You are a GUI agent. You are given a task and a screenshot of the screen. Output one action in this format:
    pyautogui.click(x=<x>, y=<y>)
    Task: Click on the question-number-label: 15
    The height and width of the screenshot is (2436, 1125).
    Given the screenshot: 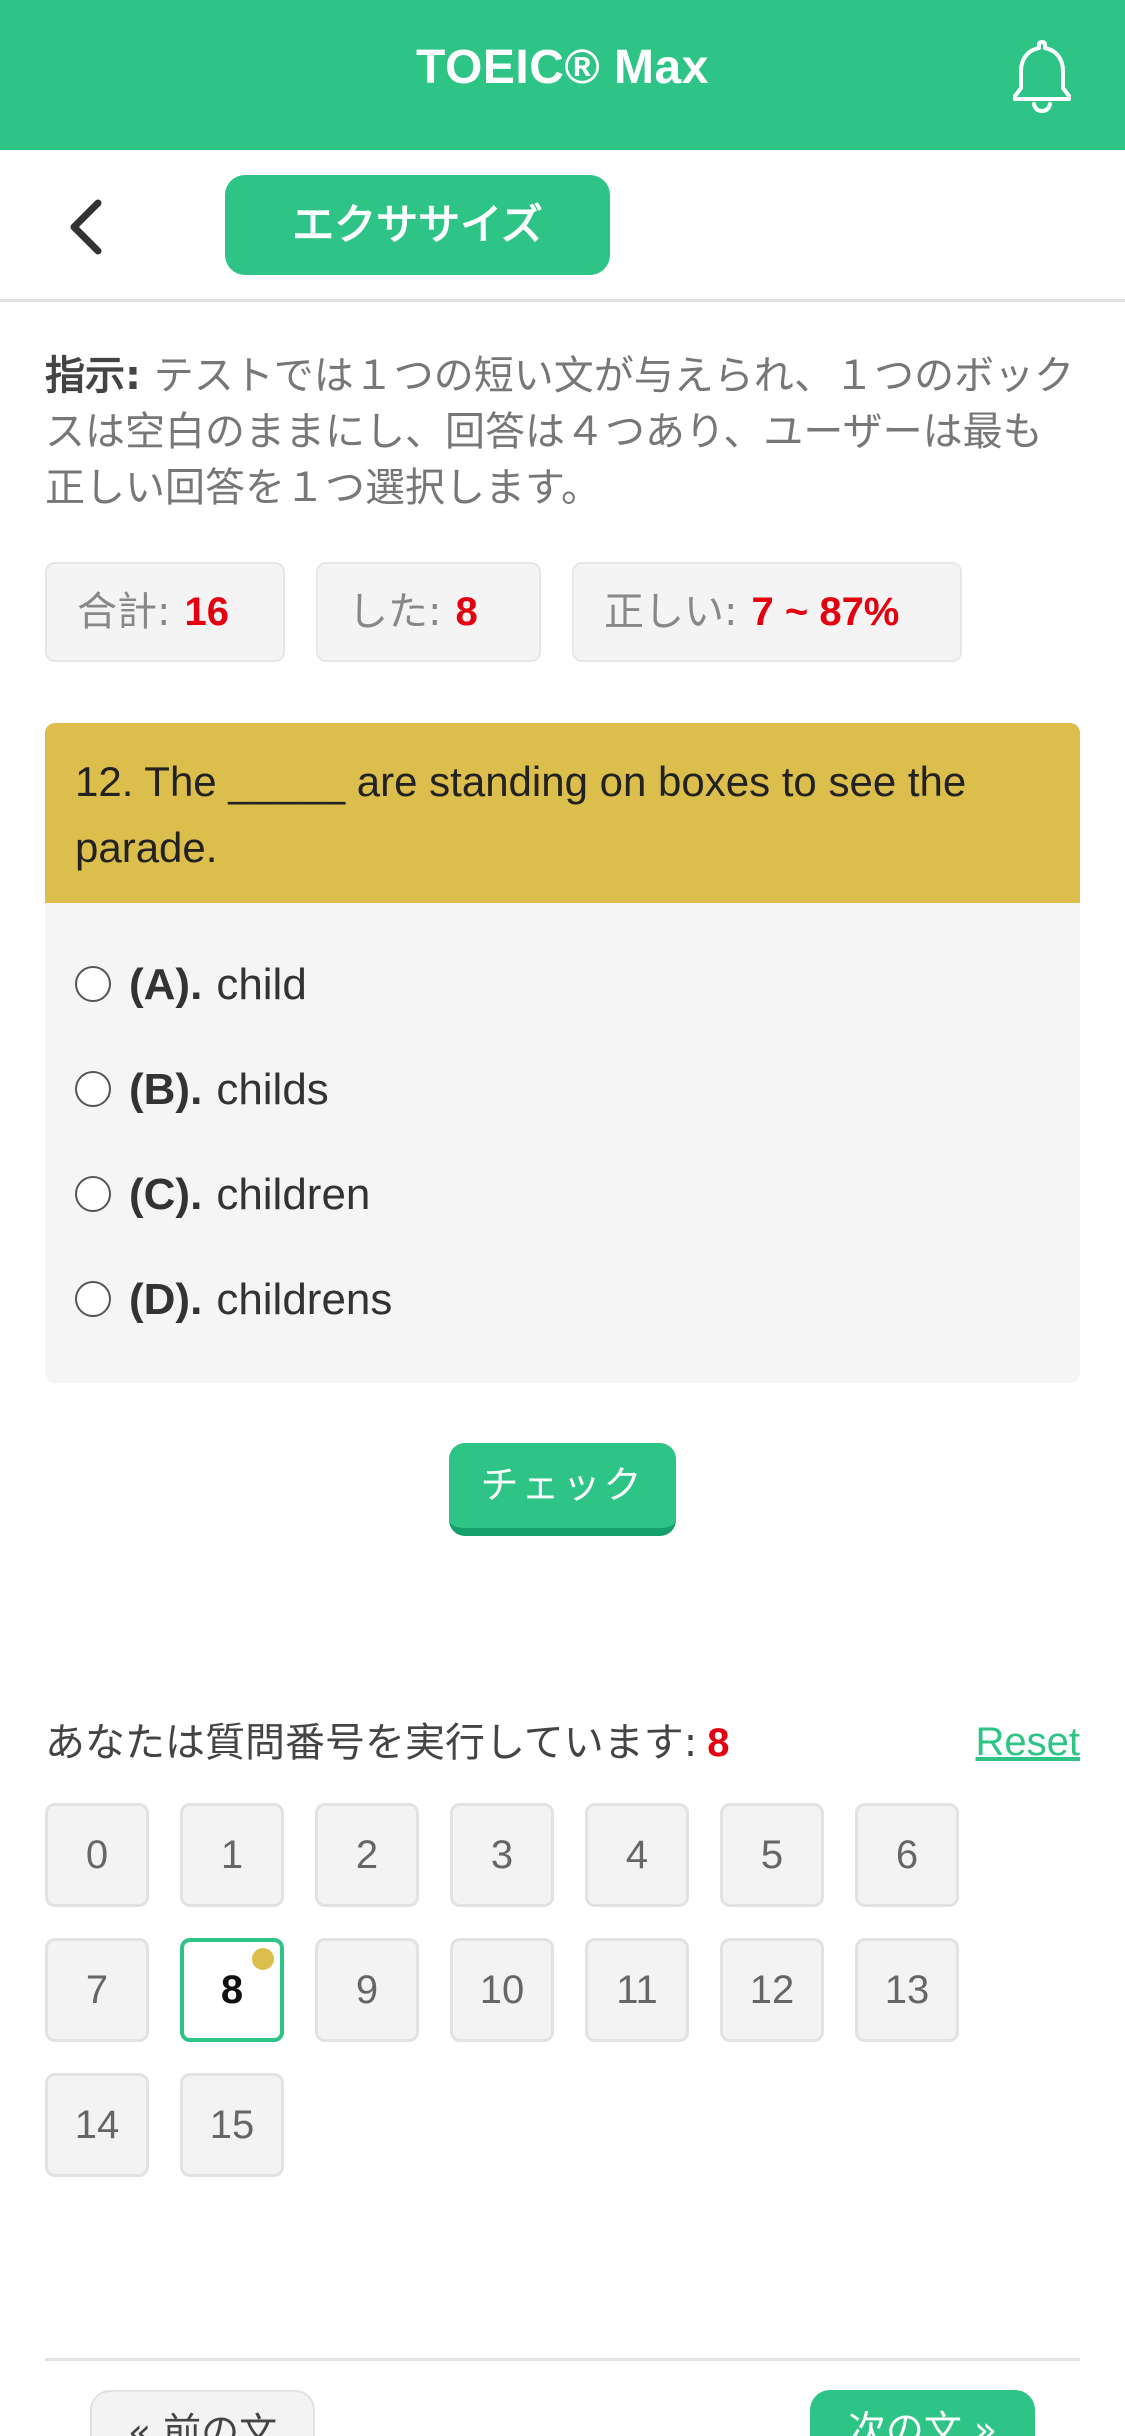 What is the action you would take?
    pyautogui.click(x=232, y=2125)
    